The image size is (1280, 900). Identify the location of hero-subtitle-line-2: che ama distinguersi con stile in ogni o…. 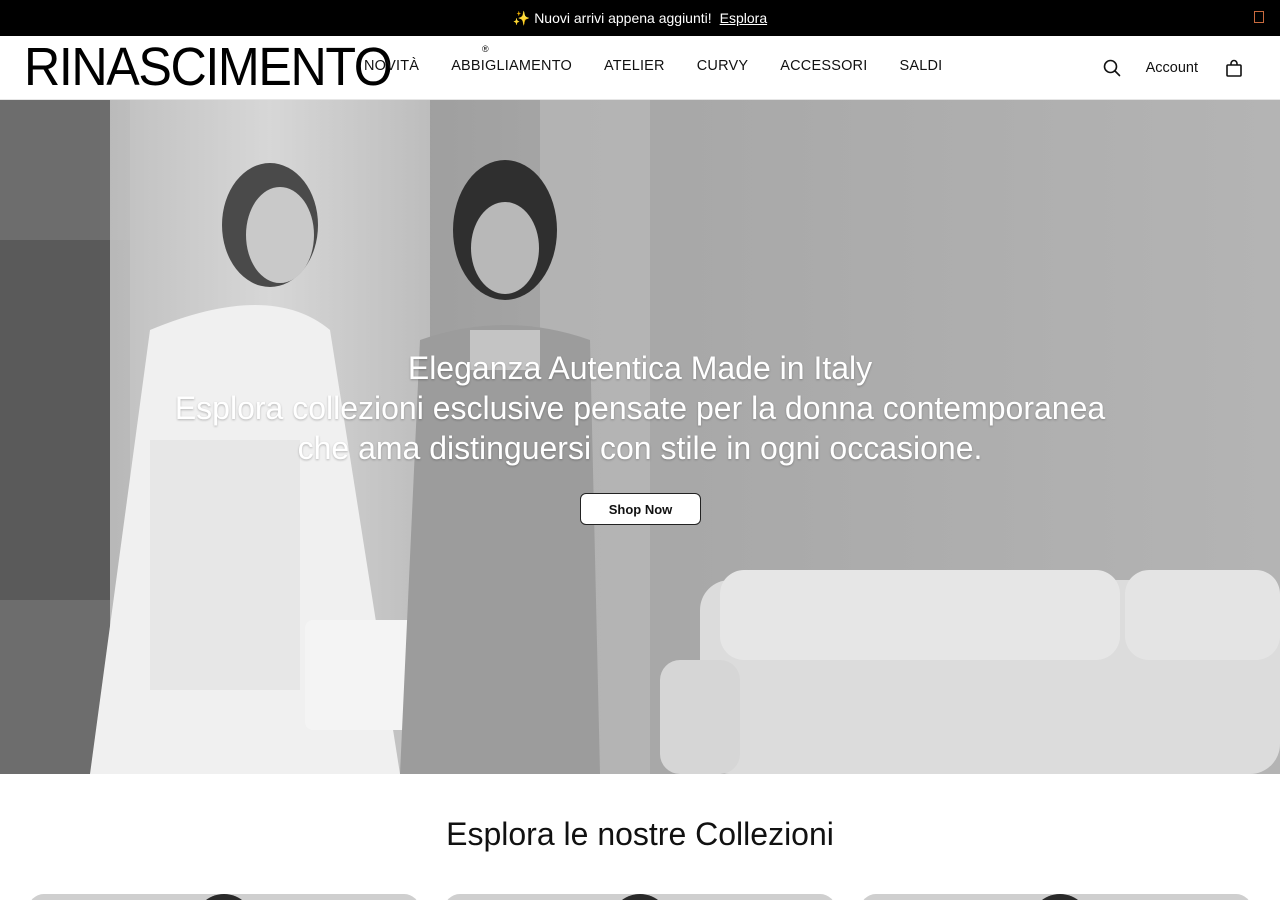
(640, 448).